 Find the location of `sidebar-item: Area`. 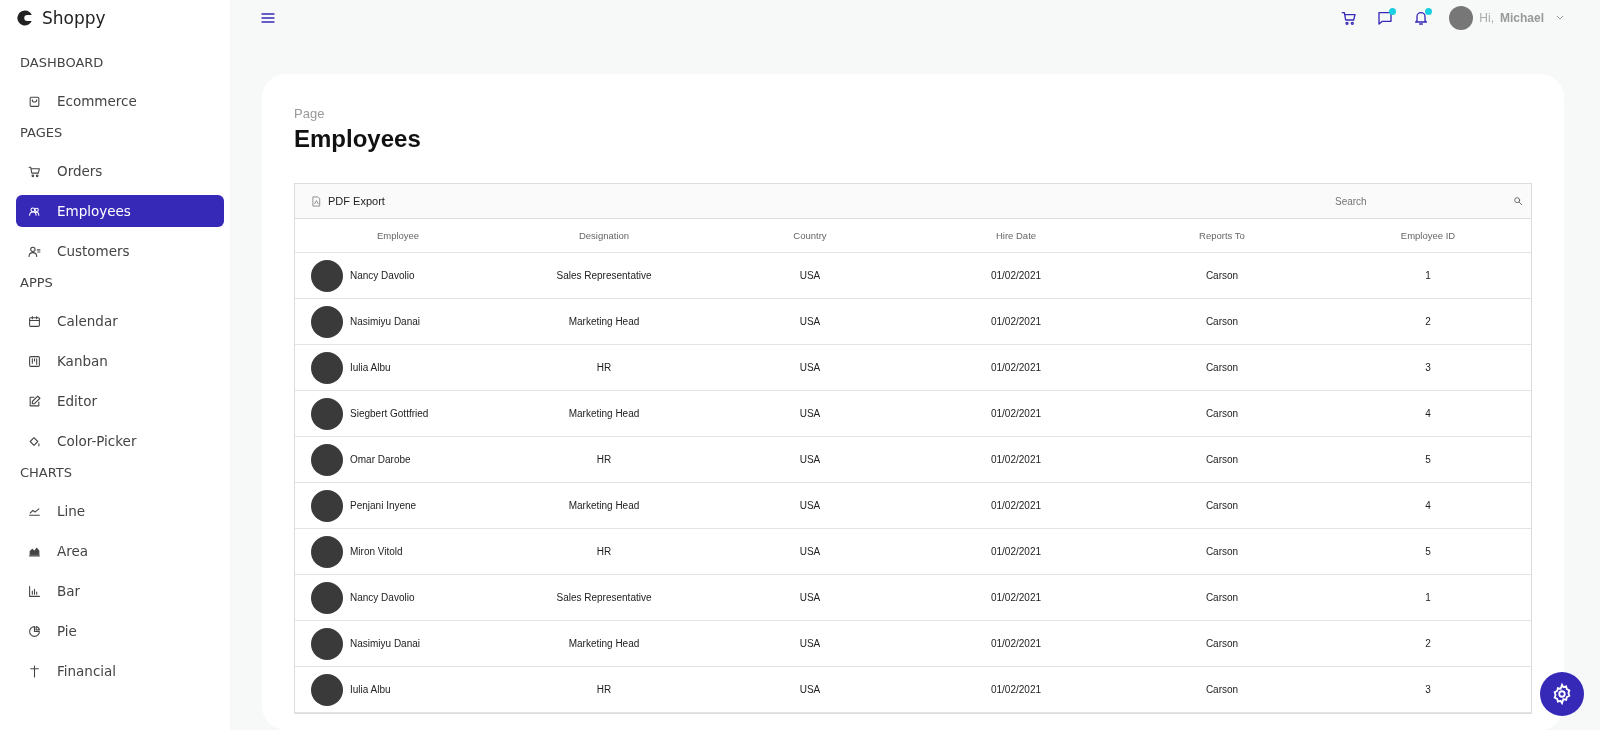

sidebar-item: Area is located at coordinates (120, 551).